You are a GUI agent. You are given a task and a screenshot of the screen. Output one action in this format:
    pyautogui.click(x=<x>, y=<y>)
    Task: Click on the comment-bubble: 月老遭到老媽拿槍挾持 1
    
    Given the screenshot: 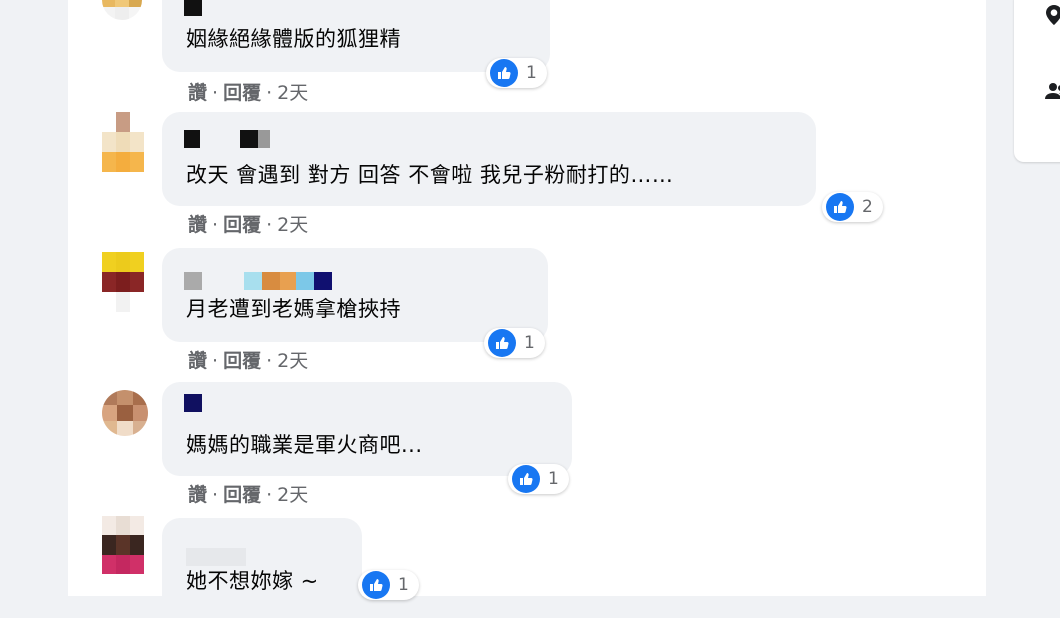 What is the action you would take?
    pyautogui.click(x=355, y=303)
    